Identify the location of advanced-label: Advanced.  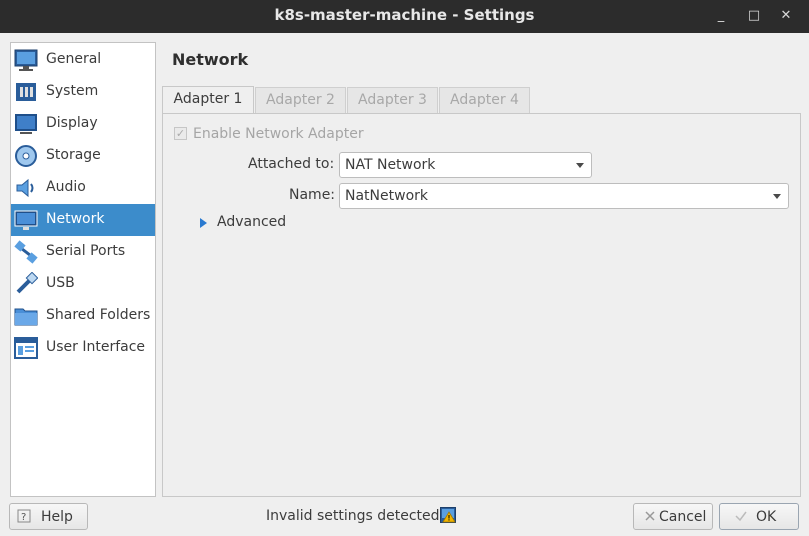
(252, 222).